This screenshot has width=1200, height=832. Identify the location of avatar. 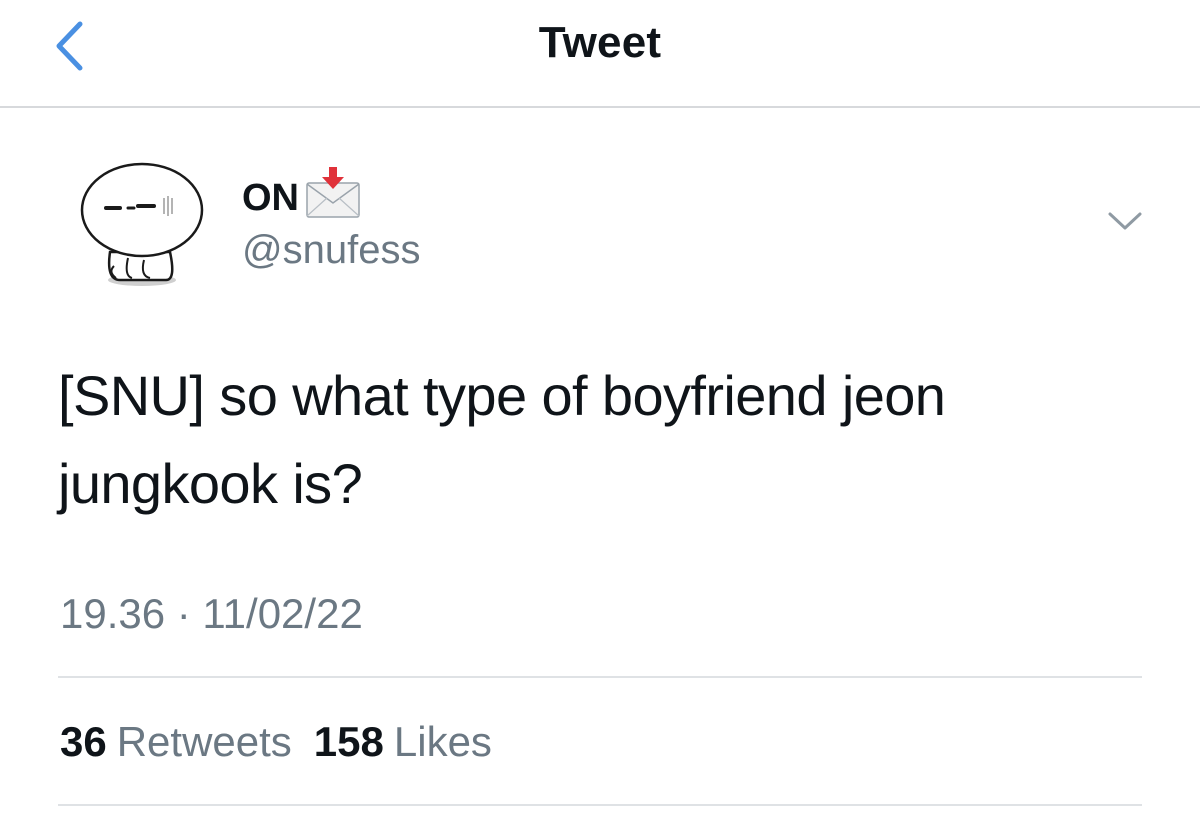
(140, 222).